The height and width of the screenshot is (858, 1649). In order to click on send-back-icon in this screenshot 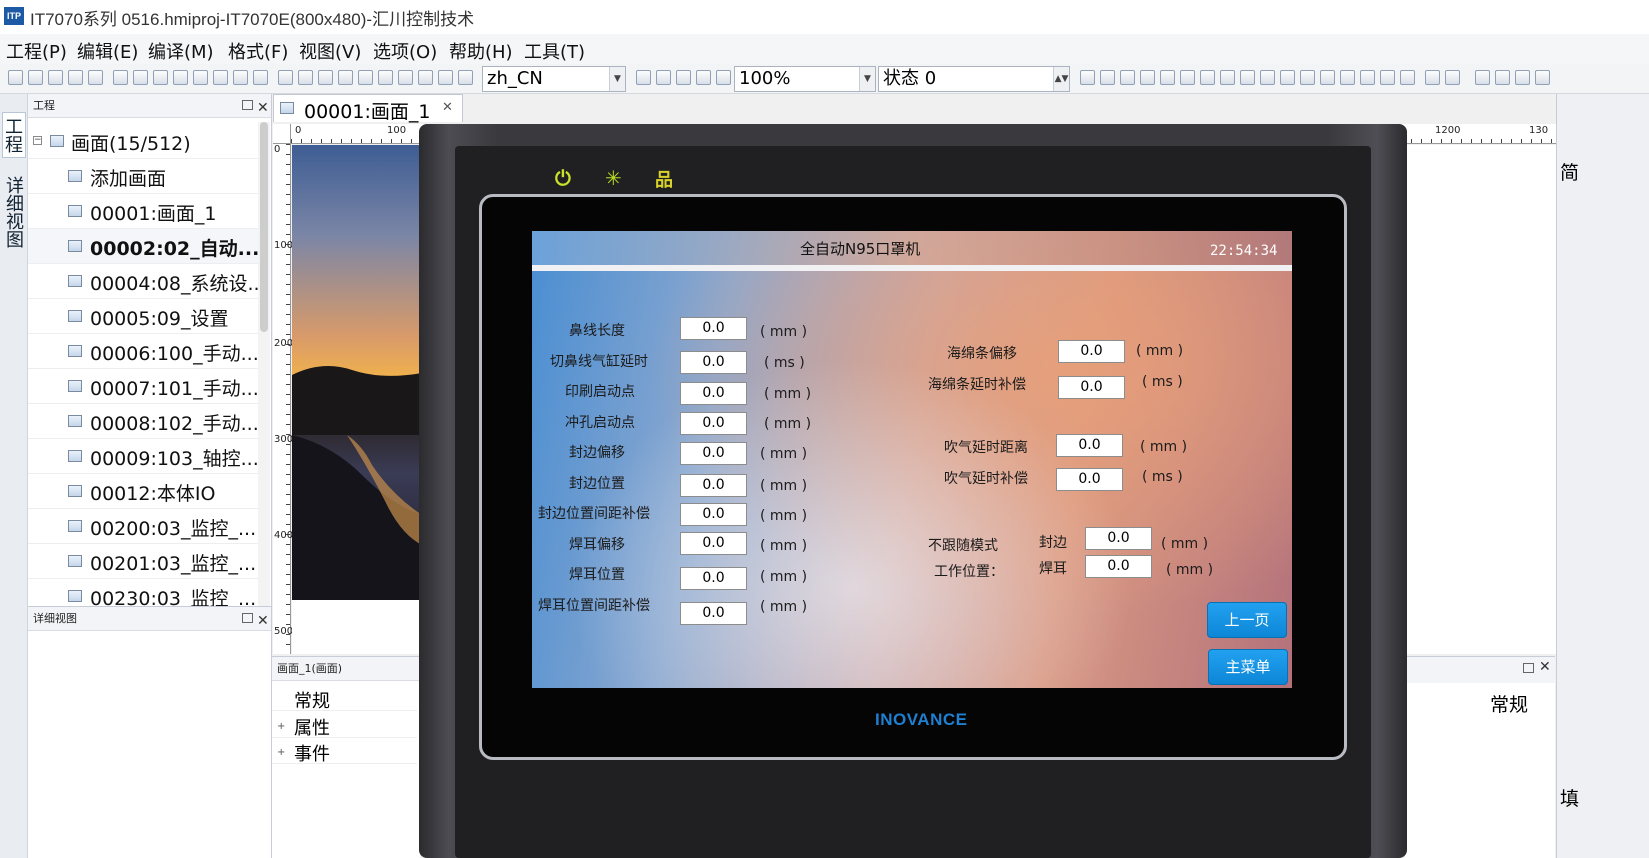, I will do `click(1502, 77)`.